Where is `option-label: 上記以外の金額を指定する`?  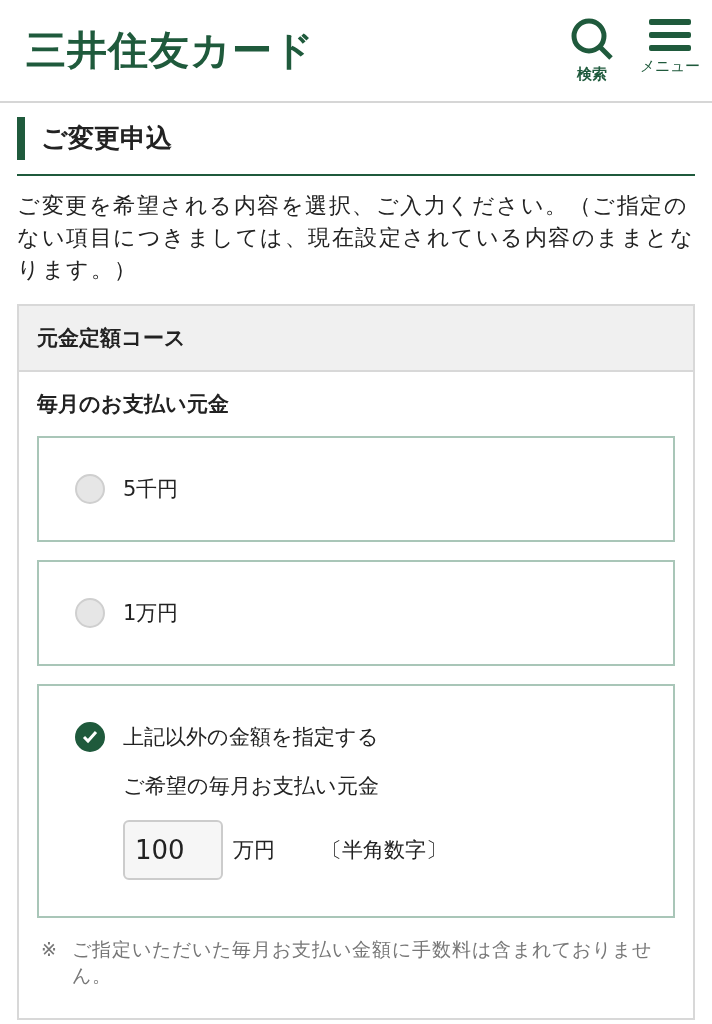 option-label: 上記以外の金額を指定する is located at coordinates (251, 737).